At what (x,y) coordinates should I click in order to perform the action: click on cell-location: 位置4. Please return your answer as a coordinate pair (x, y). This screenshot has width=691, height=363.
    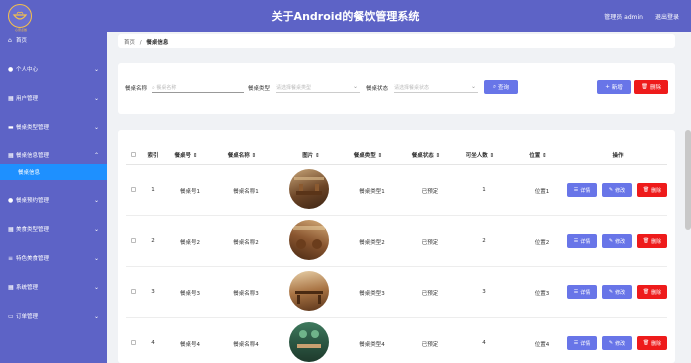
    Looking at the image, I should click on (542, 345).